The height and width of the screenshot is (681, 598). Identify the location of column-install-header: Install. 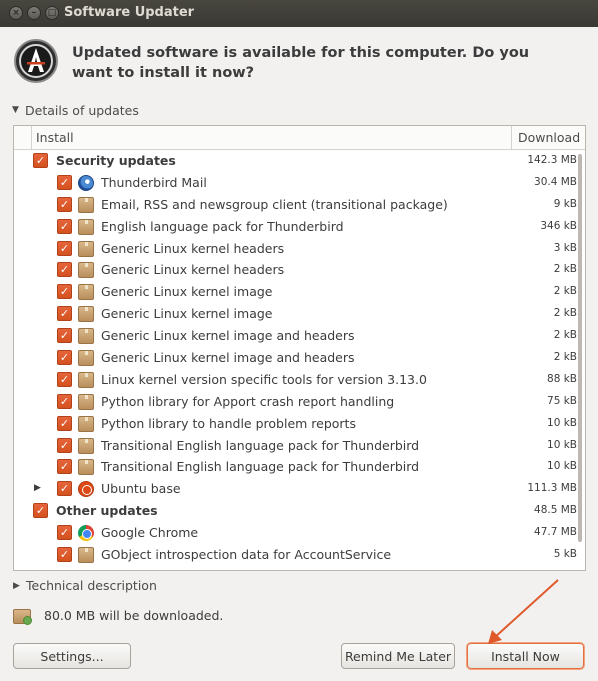
(55, 137).